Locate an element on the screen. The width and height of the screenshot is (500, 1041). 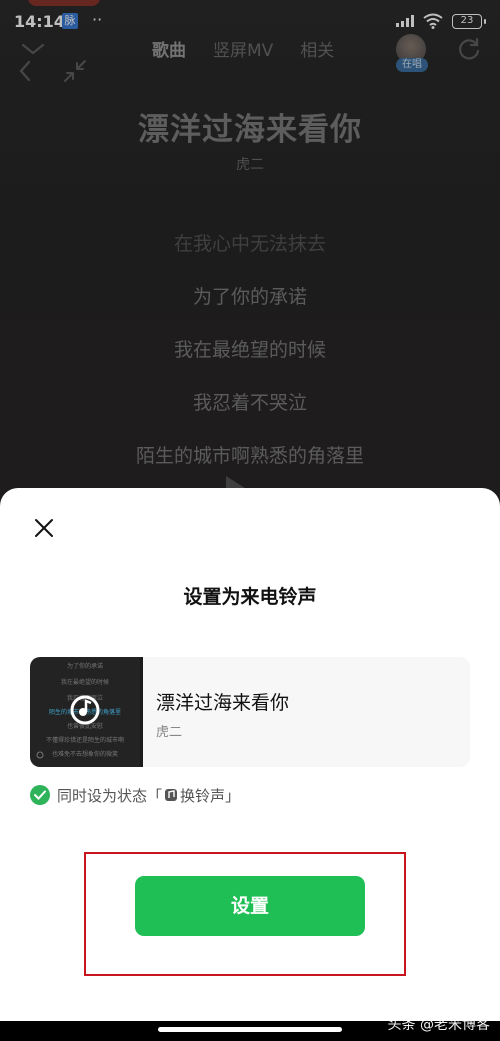
home-indicator is located at coordinates (250, 1029).